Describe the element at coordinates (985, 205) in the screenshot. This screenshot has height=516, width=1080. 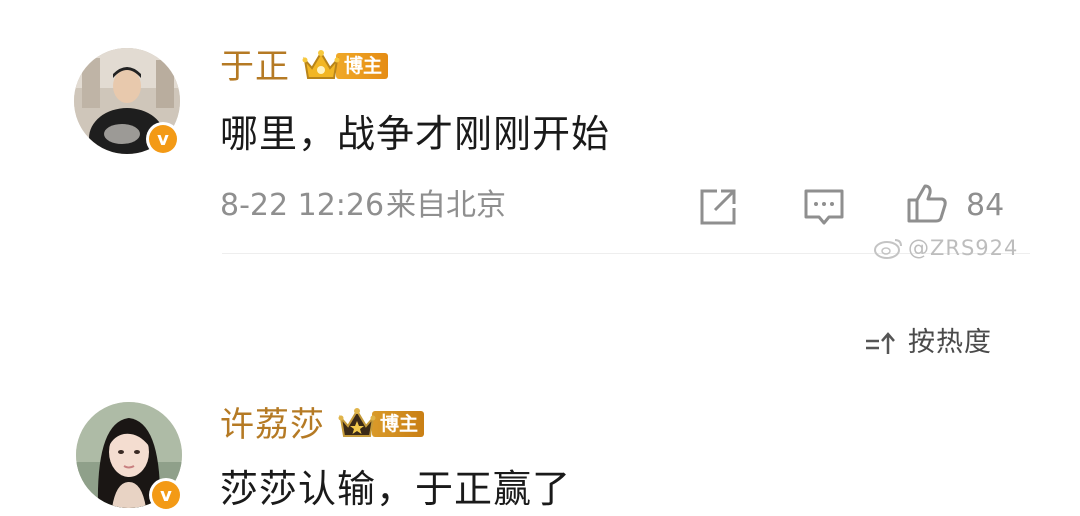
I see `like-count: 84` at that location.